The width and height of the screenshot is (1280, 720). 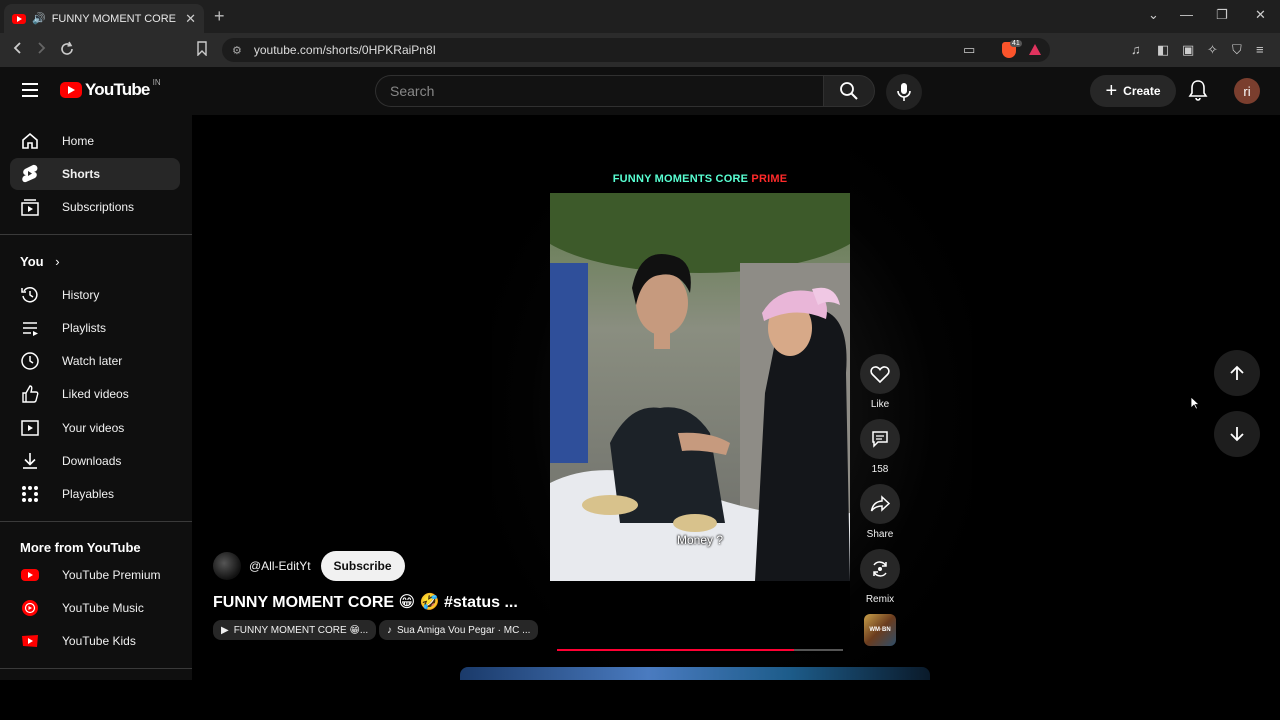 I want to click on channel-row: @All-EditYt Subscribe, so click(x=309, y=566).